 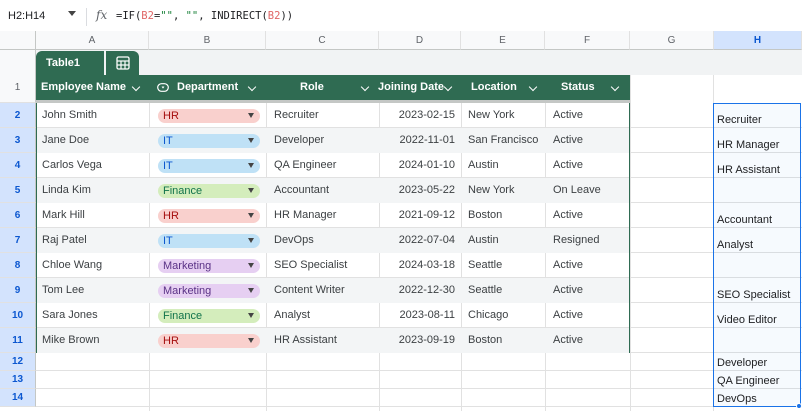 What do you see at coordinates (799, 406) in the screenshot?
I see `fill-handle` at bounding box center [799, 406].